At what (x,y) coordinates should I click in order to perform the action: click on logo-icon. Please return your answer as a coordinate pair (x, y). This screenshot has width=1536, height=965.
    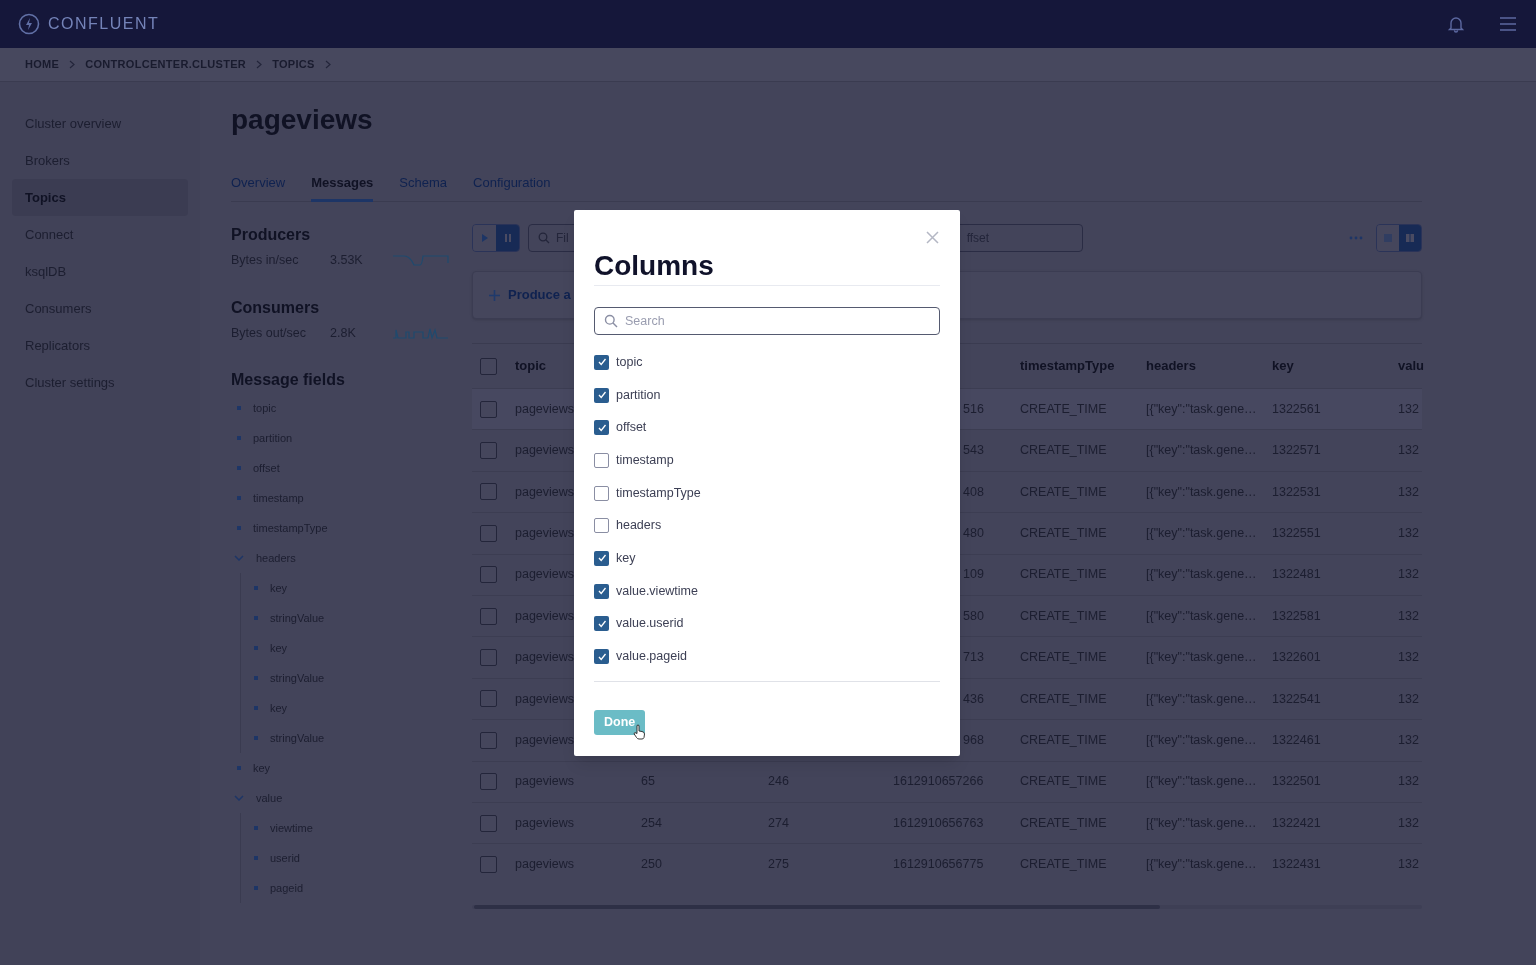
    Looking at the image, I should click on (29, 24).